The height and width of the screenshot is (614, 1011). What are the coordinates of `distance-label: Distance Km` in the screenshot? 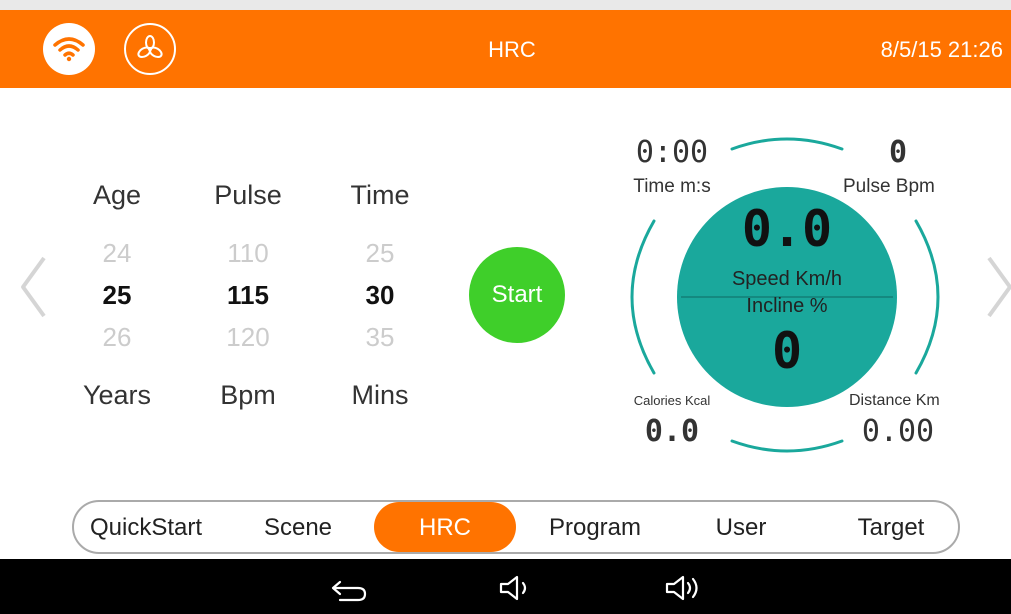 It's located at (894, 400).